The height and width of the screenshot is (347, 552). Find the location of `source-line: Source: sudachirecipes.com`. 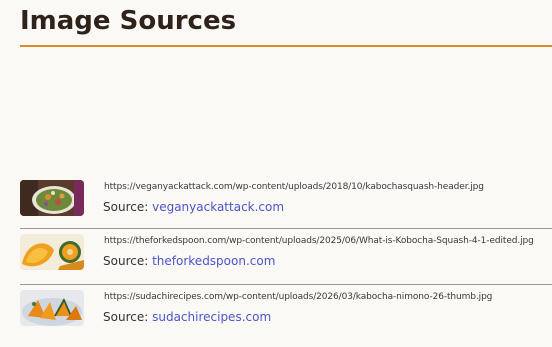

source-line: Source: sudachirecipes.com is located at coordinates (187, 317).